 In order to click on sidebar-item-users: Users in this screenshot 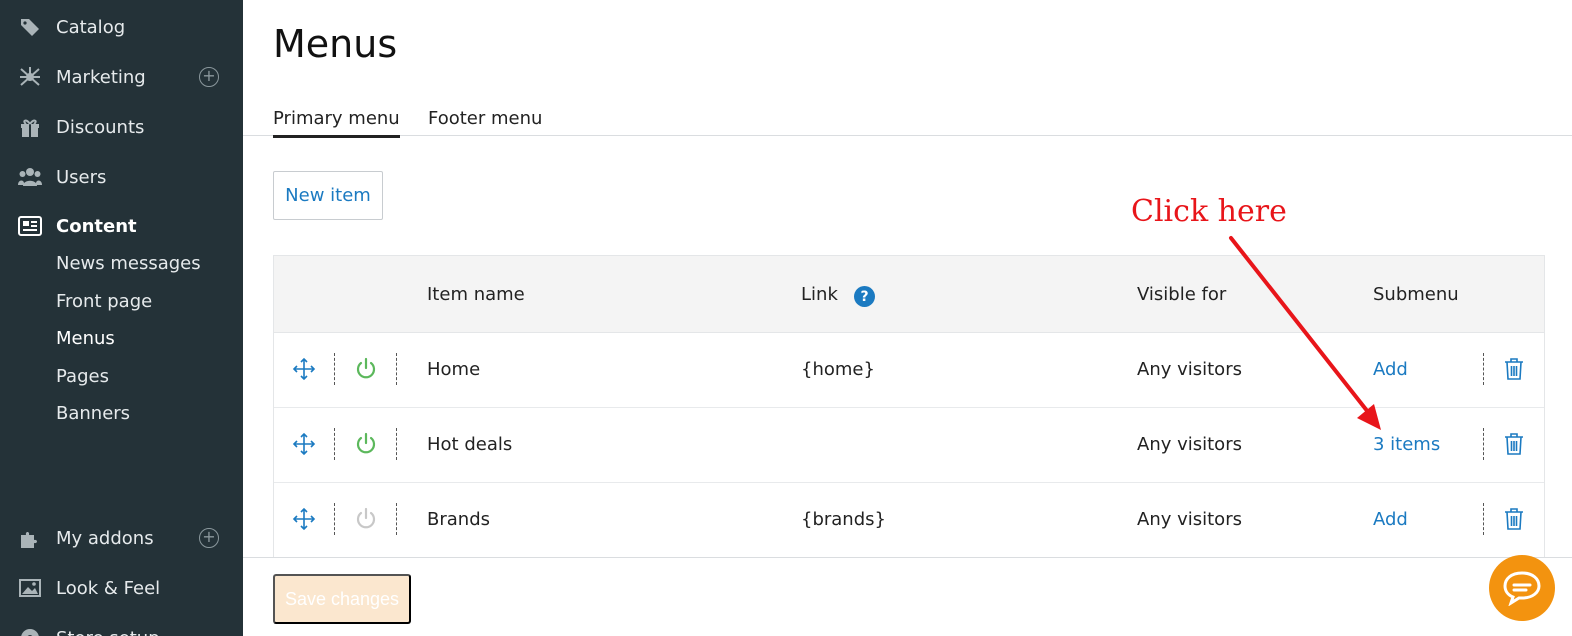, I will do `click(121, 177)`.